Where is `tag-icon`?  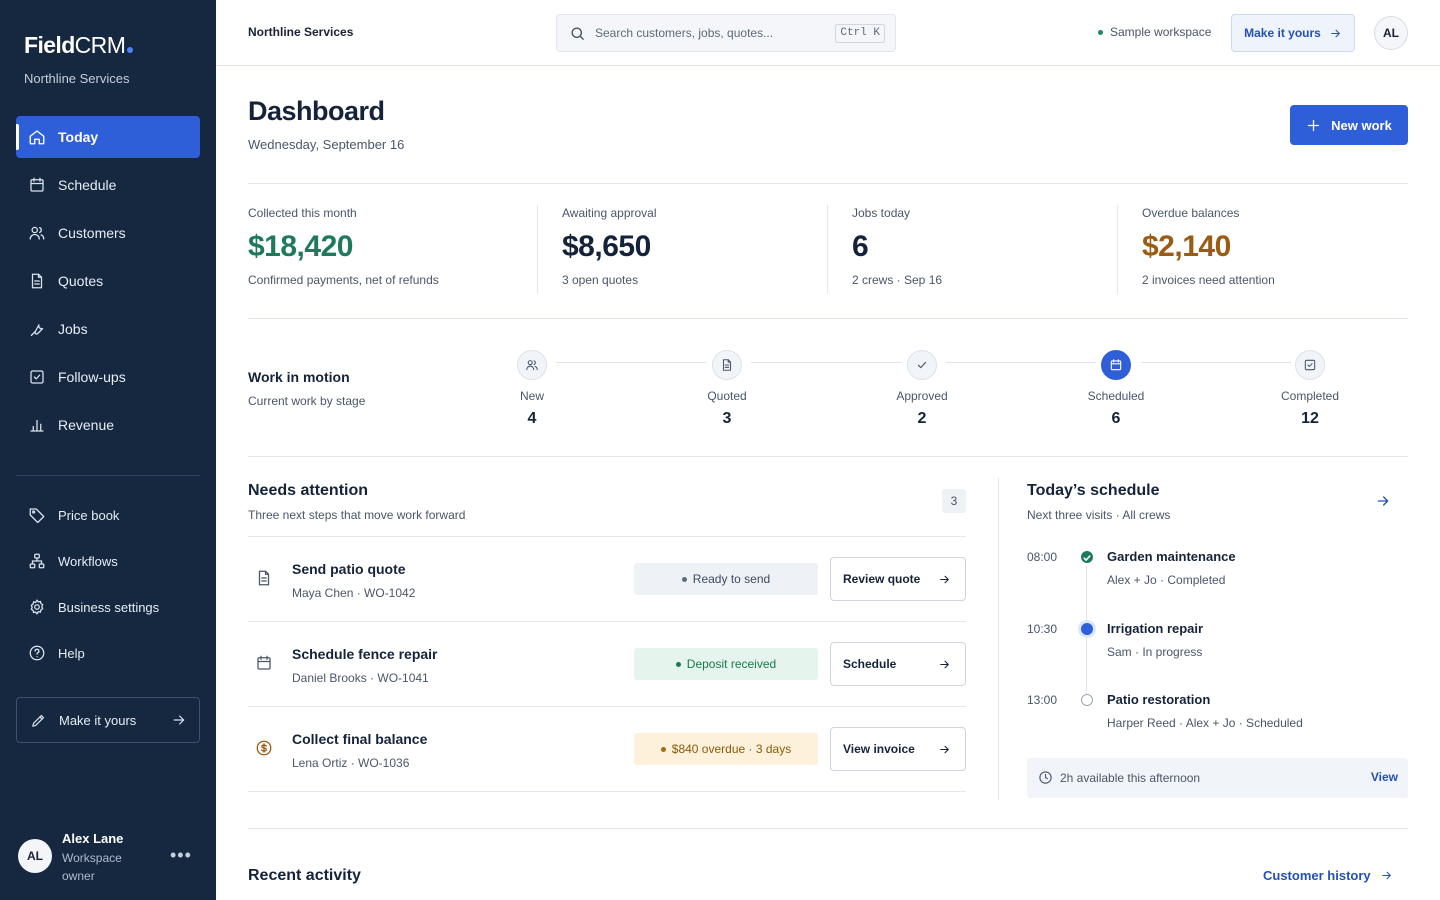
tag-icon is located at coordinates (37, 516).